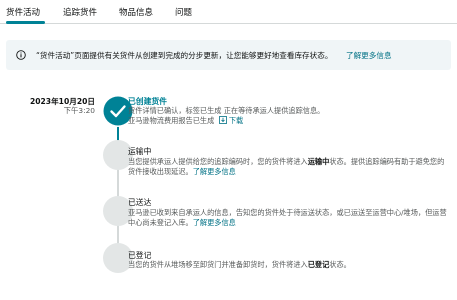  What do you see at coordinates (214, 171) in the screenshot?
I see `in-transit-learn-more-link: 了解更多信息` at bounding box center [214, 171].